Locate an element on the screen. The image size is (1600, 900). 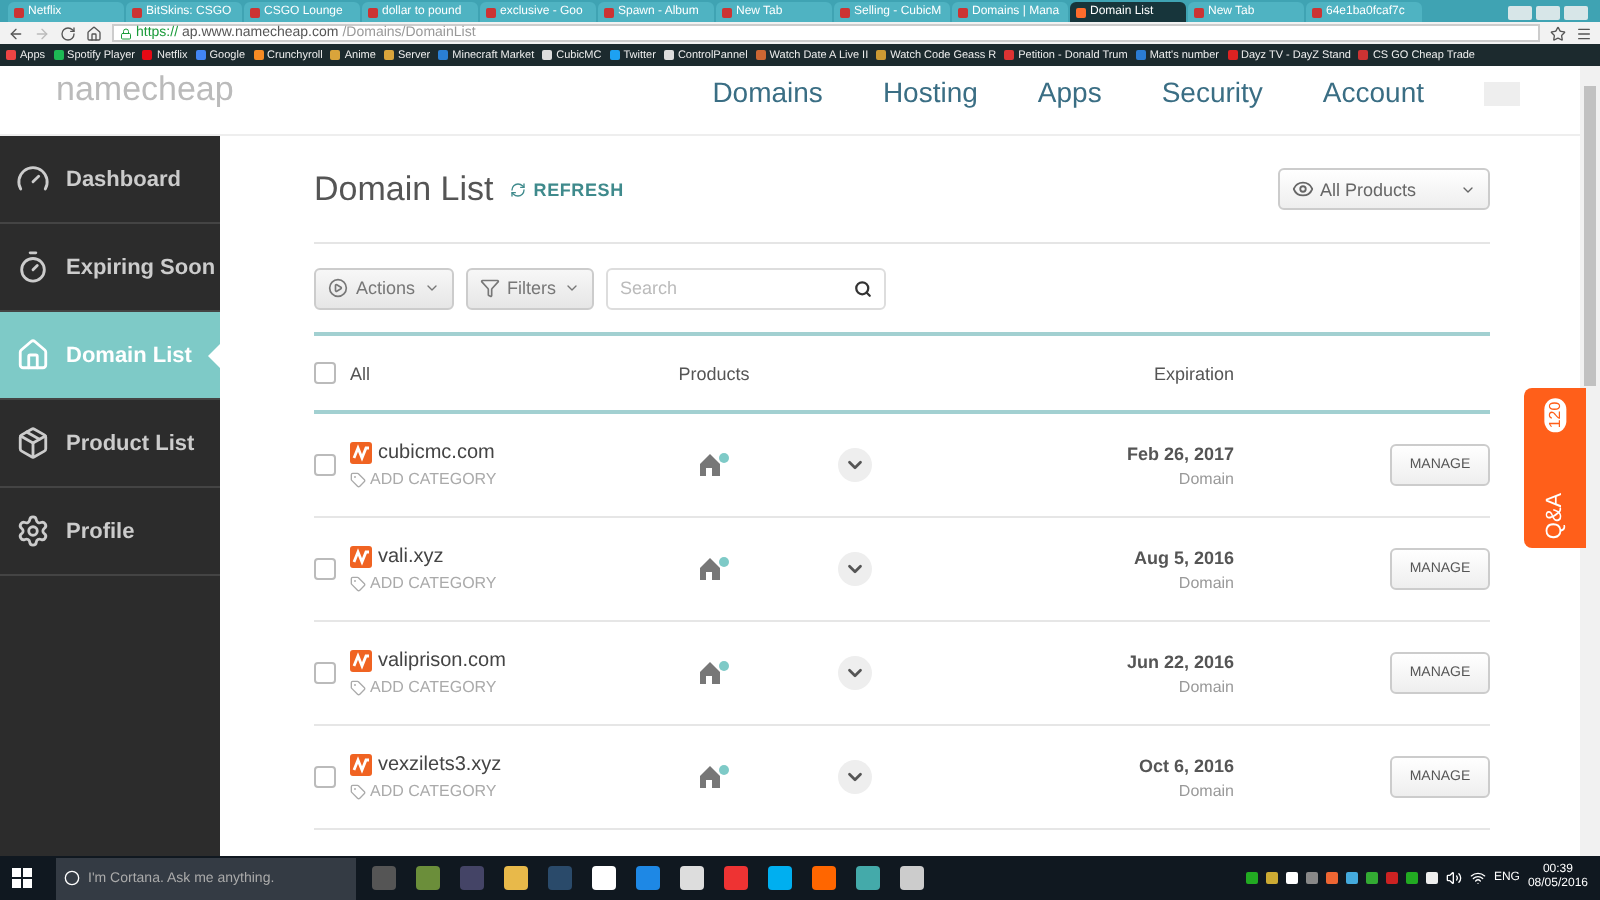
nav-link: Apps is located at coordinates (1069, 92).